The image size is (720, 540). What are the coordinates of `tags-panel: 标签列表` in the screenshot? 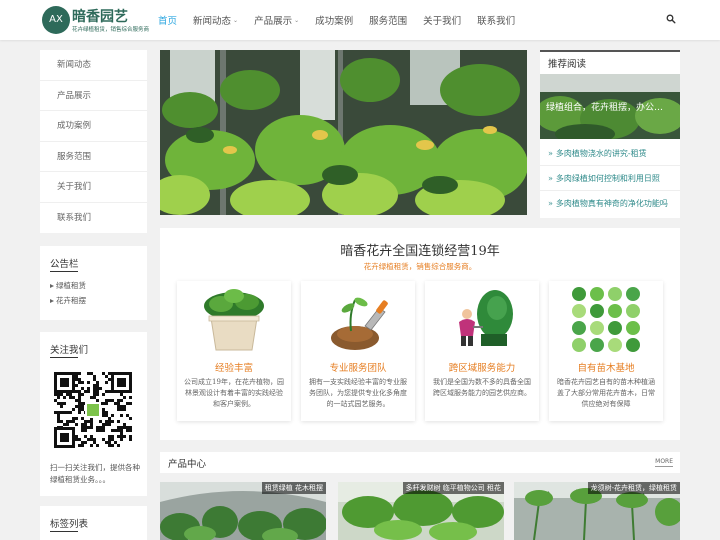 It's located at (93, 523).